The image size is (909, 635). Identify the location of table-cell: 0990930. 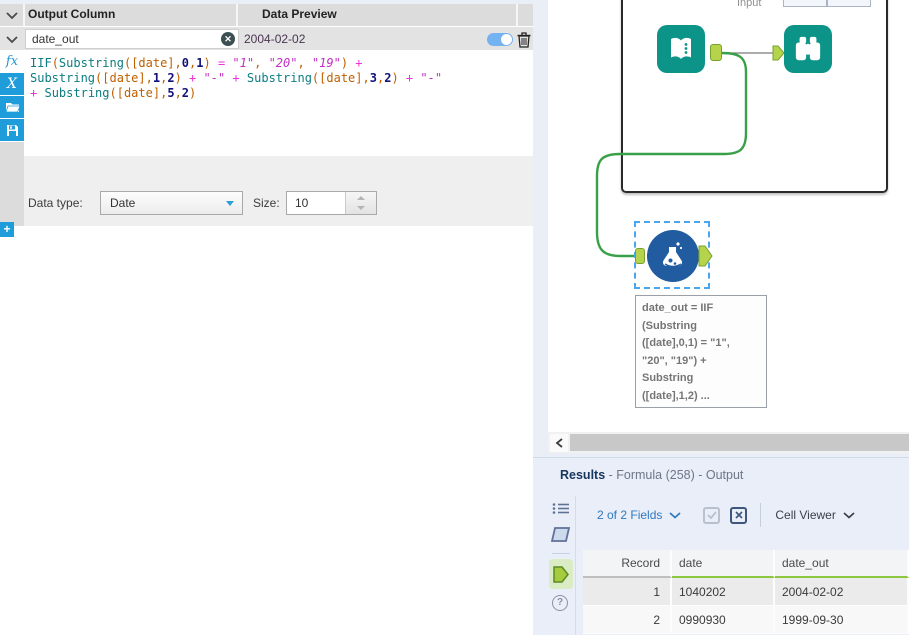
(723, 620).